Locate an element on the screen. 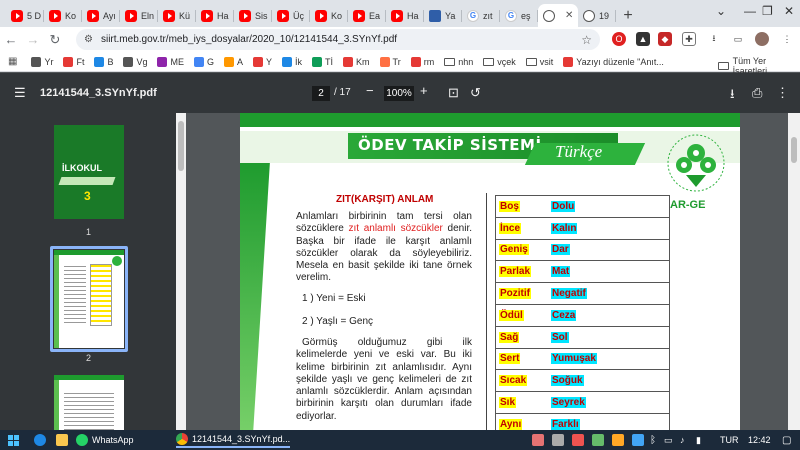  bookmark-item: Vg is located at coordinates (135, 61).